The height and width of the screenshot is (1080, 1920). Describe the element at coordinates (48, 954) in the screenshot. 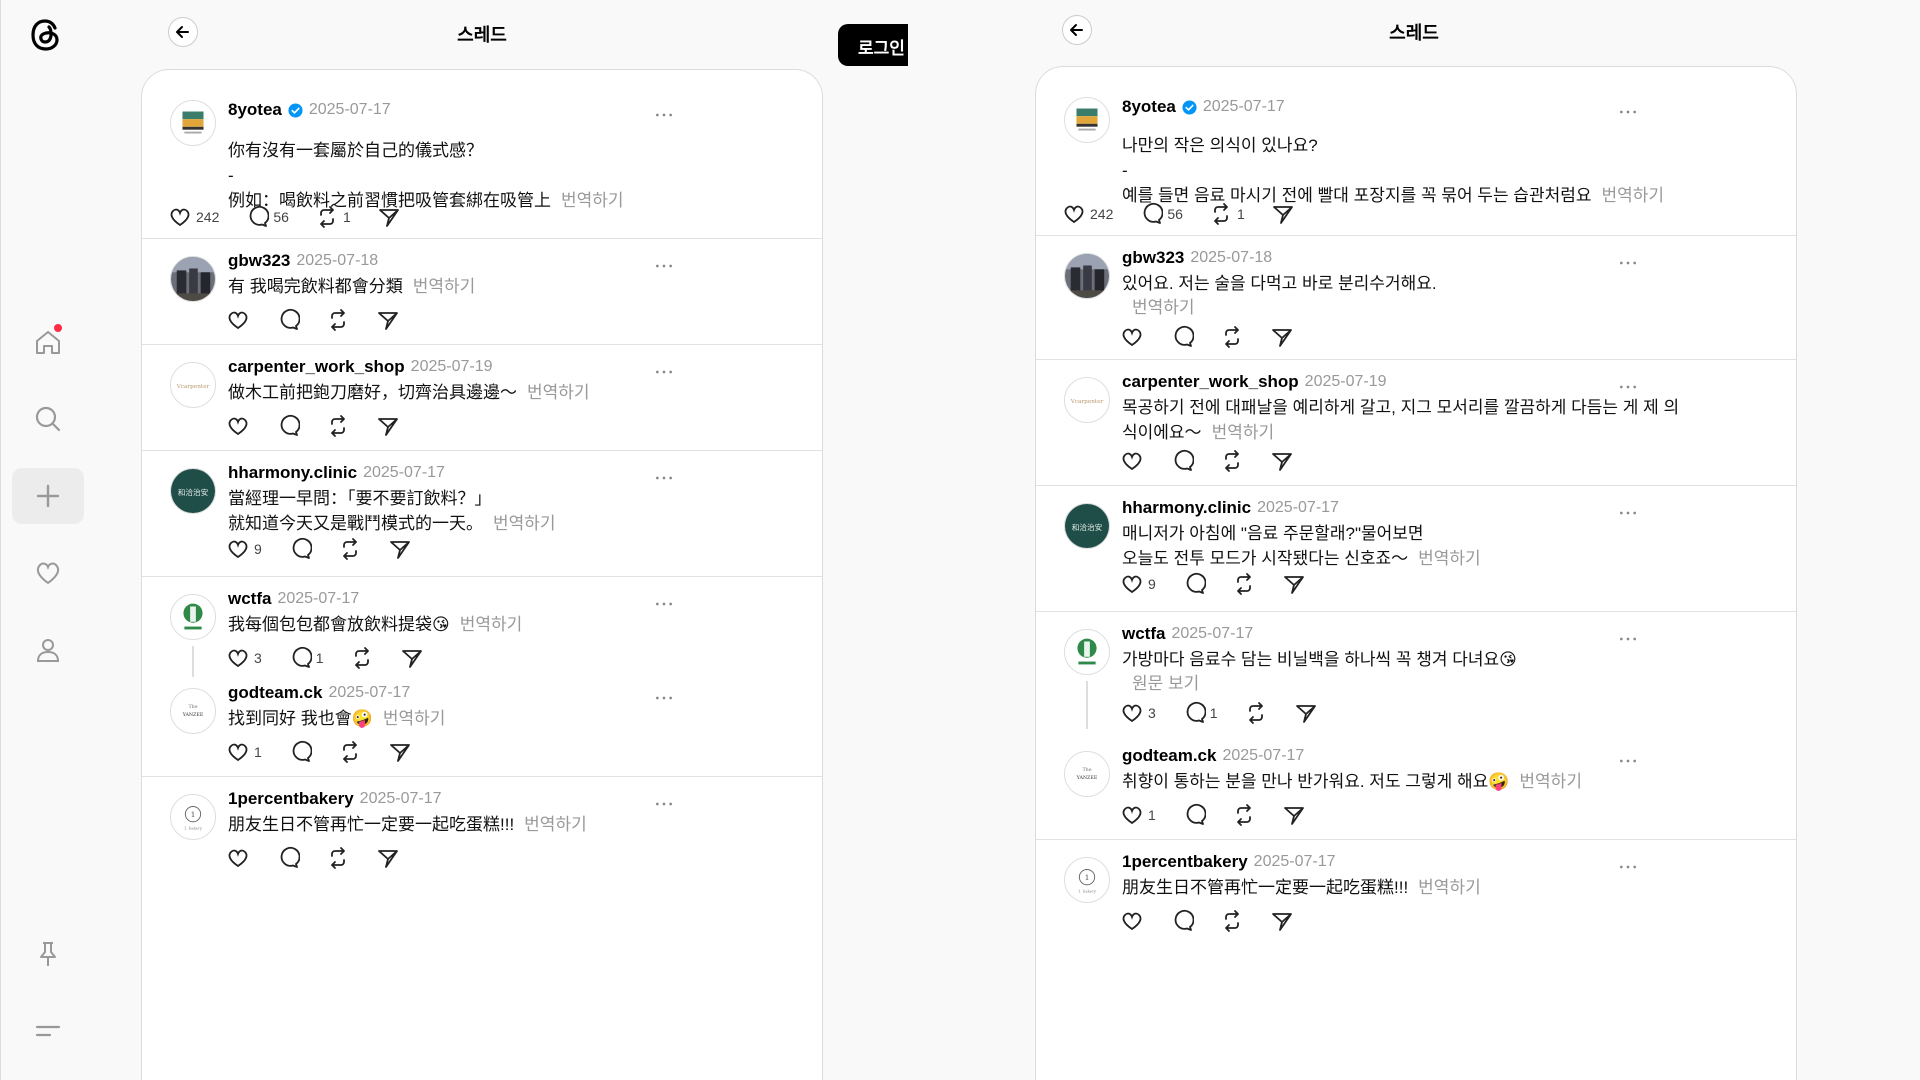

I see `nav-pin` at that location.